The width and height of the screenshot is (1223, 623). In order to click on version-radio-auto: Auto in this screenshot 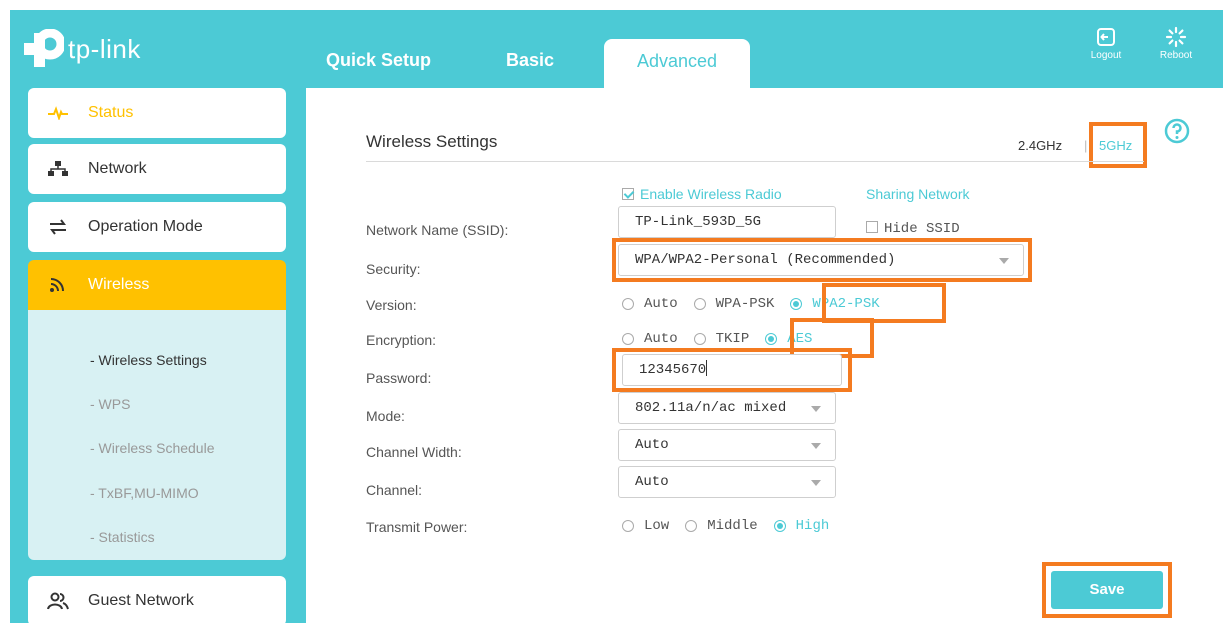, I will do `click(650, 304)`.